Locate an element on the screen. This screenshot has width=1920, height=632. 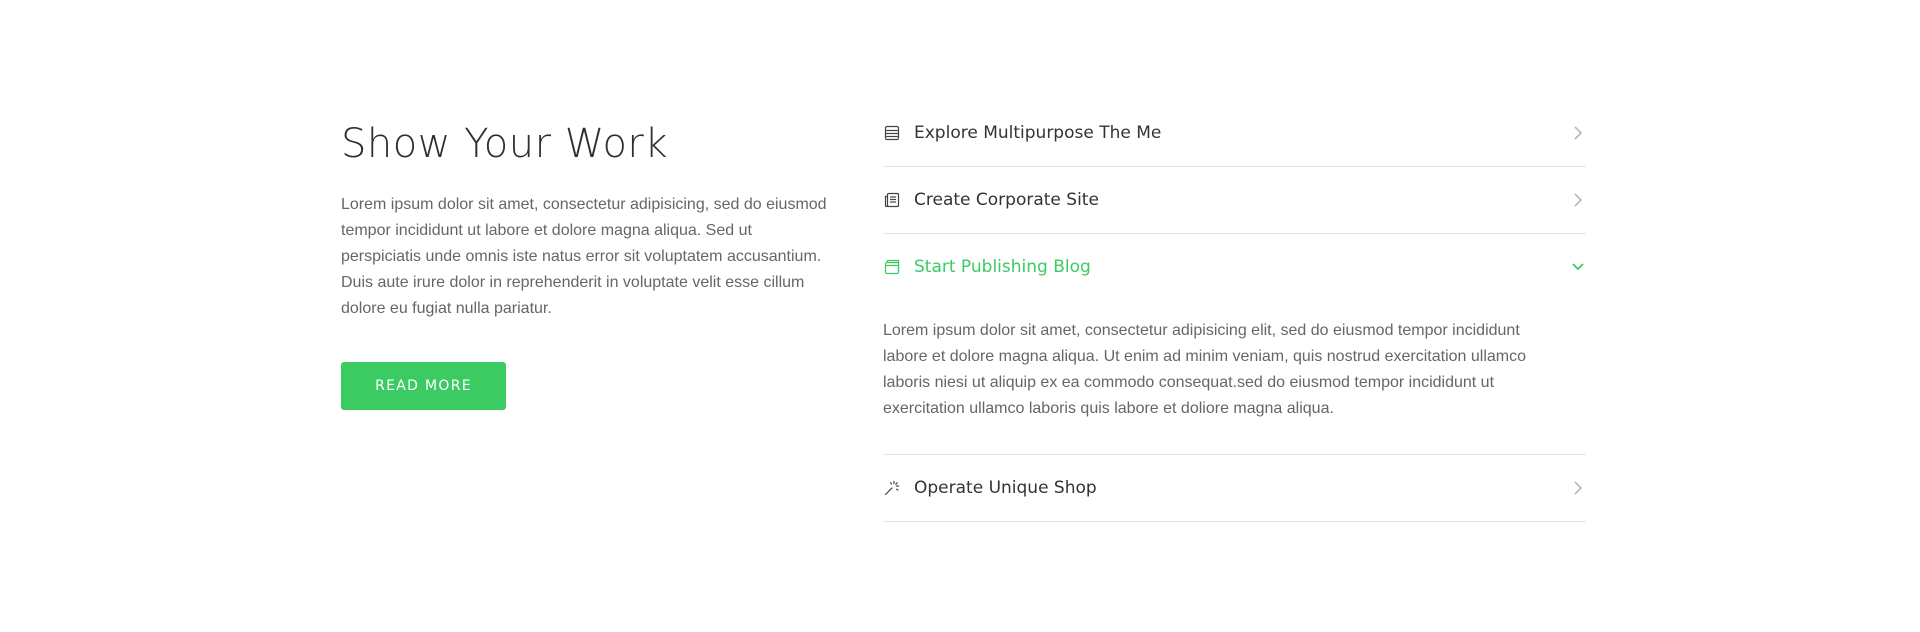
accordion-header-blog: Start Publishing Blog is located at coordinates (1234, 267).